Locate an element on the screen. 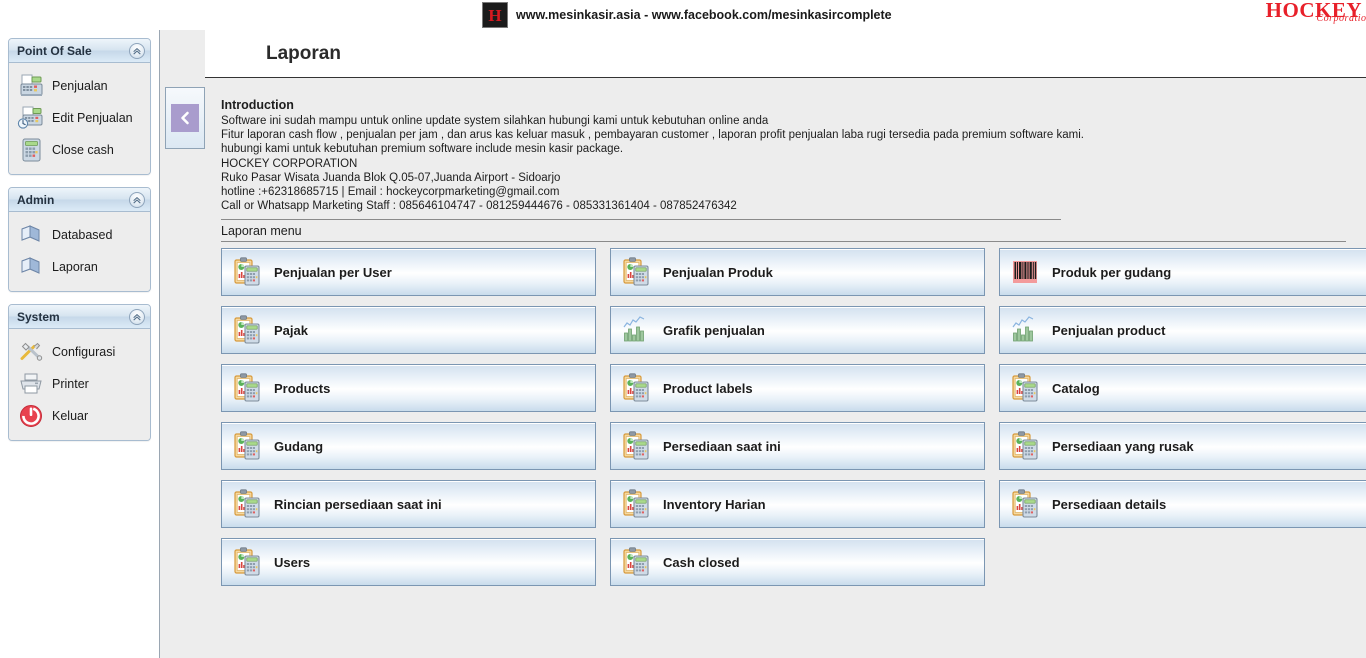 Image resolution: width=1366 pixels, height=658 pixels. sidebar-item-label: Laporan is located at coordinates (75, 267).